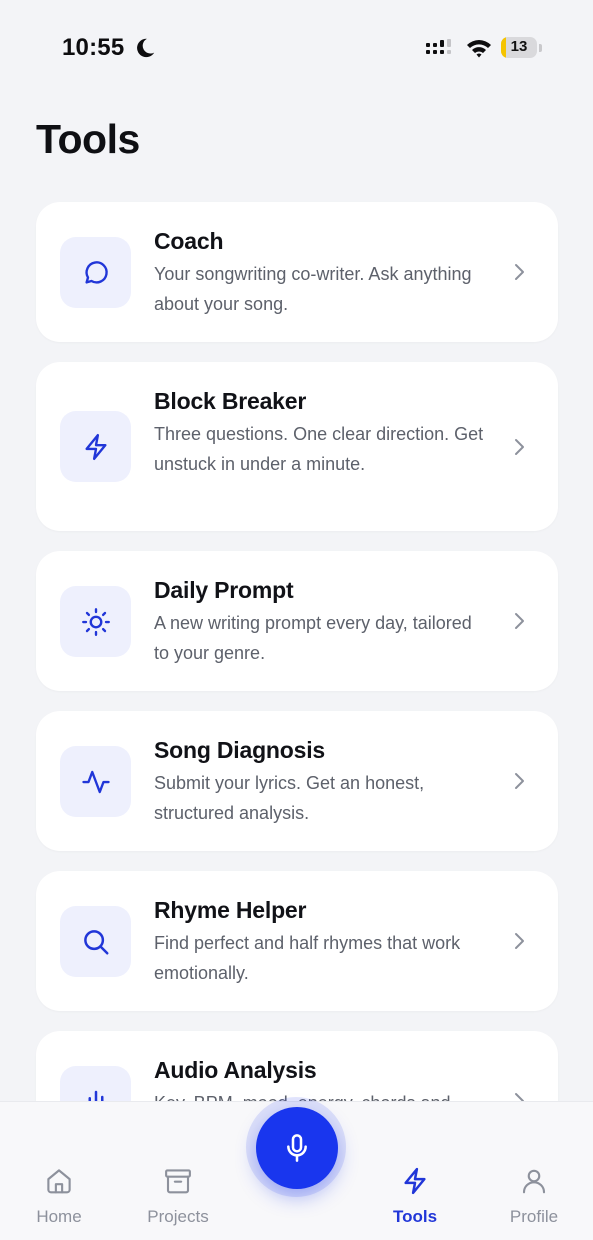 Image resolution: width=593 pixels, height=1240 pixels. What do you see at coordinates (230, 910) in the screenshot?
I see `tool-title: Rhyme Helper` at bounding box center [230, 910].